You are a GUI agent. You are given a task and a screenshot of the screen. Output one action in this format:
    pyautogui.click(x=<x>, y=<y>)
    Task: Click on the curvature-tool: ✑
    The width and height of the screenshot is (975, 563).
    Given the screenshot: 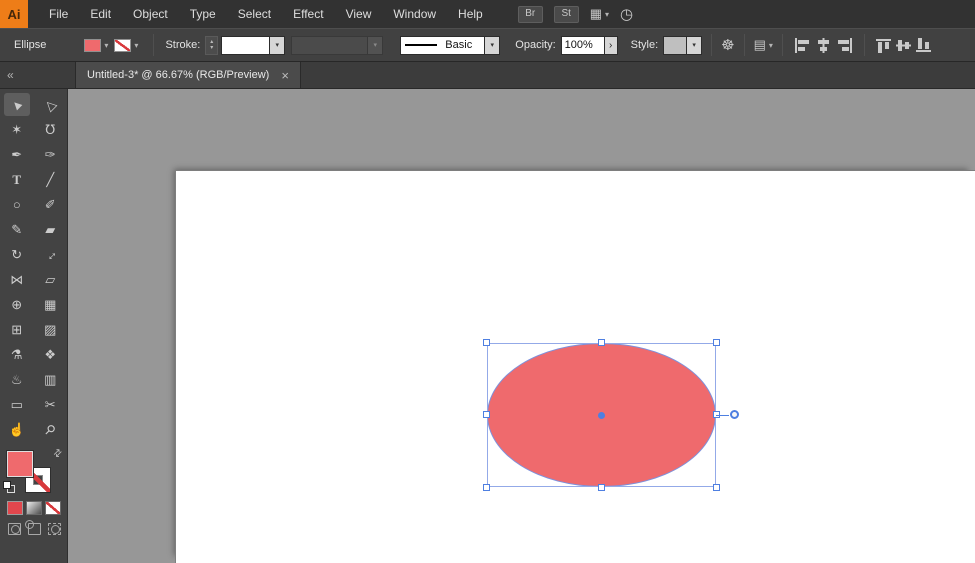 What is the action you would take?
    pyautogui.click(x=51, y=154)
    